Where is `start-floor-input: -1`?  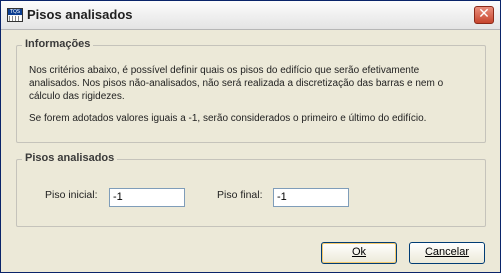 start-floor-input: -1 is located at coordinates (147, 197).